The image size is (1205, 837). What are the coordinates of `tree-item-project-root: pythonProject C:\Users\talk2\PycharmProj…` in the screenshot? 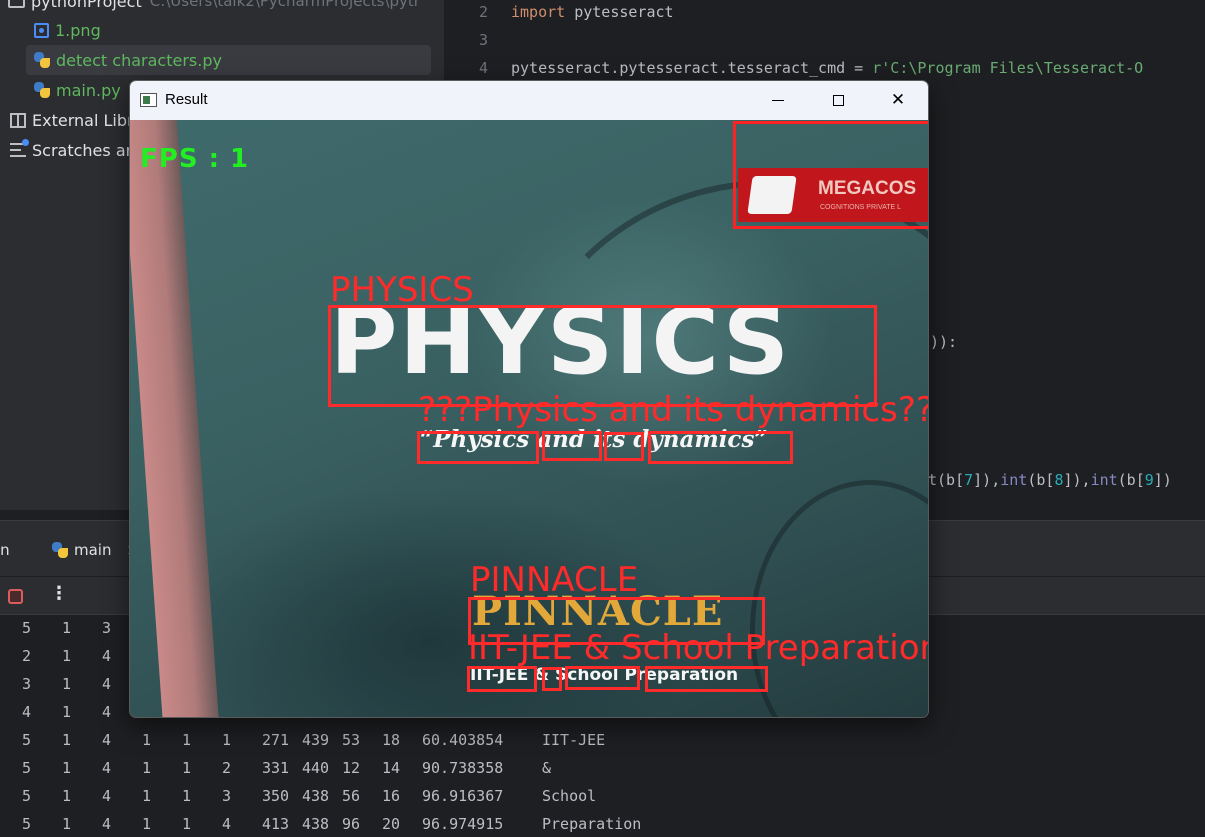 It's located at (230, 8).